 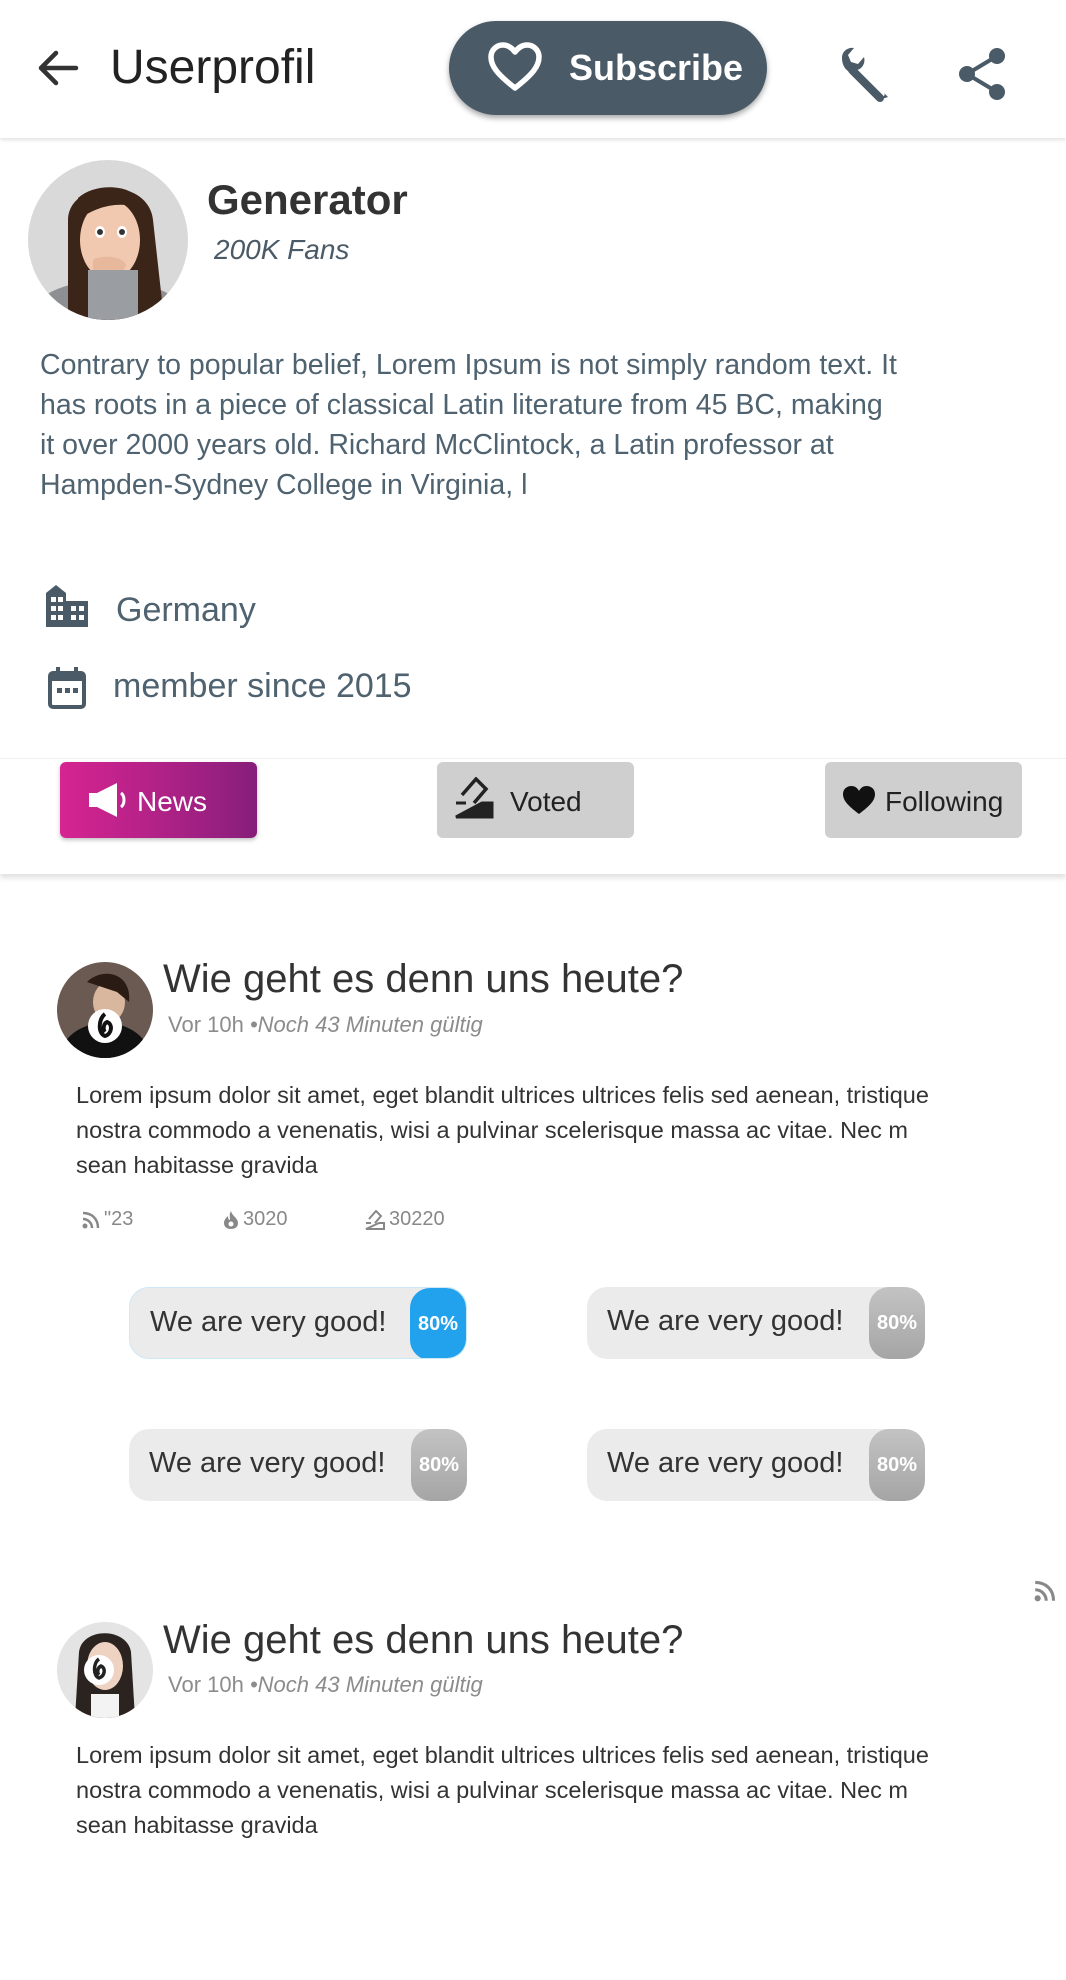 I want to click on app-bar: Userprofil Subscribe, so click(x=533, y=69).